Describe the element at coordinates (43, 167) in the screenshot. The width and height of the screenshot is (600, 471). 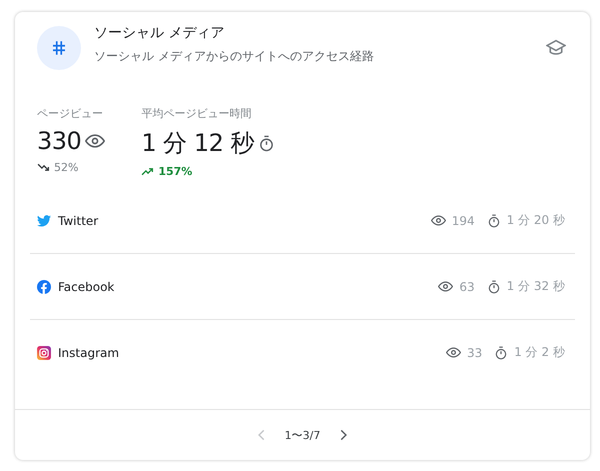
I see `trend-down-icon` at that location.